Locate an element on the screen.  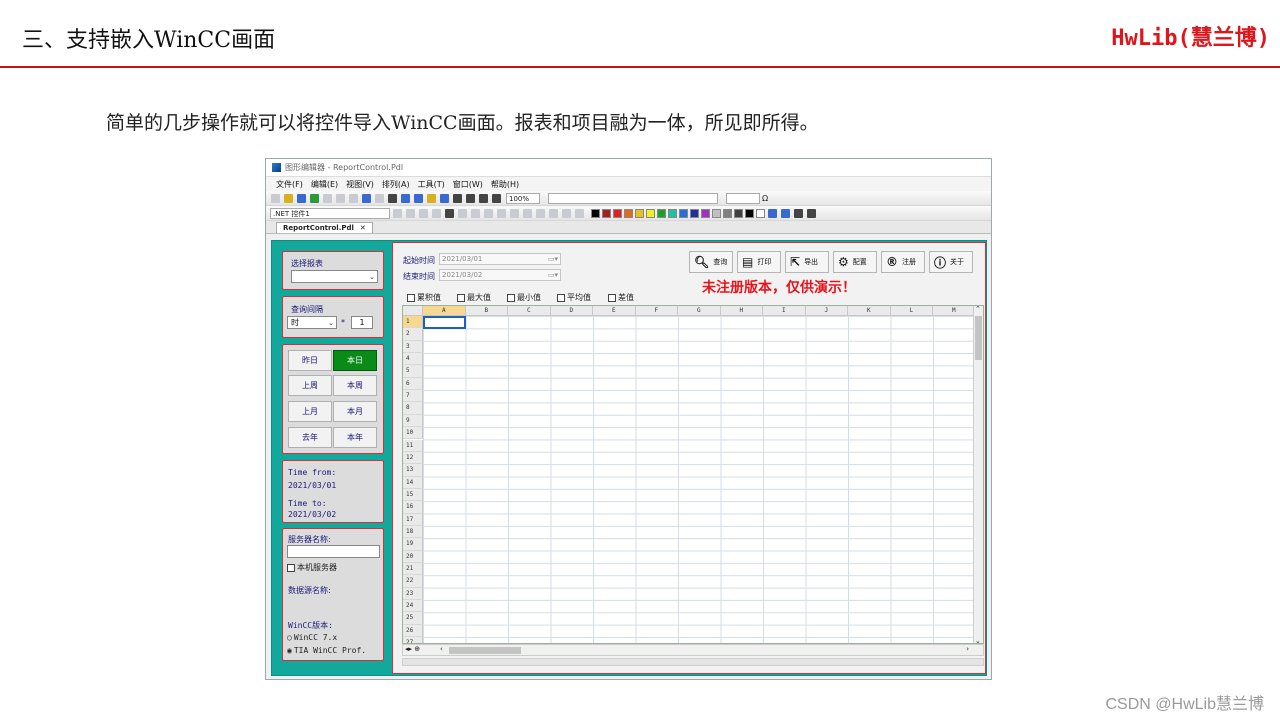
row-header: 15 is located at coordinates (413, 495).